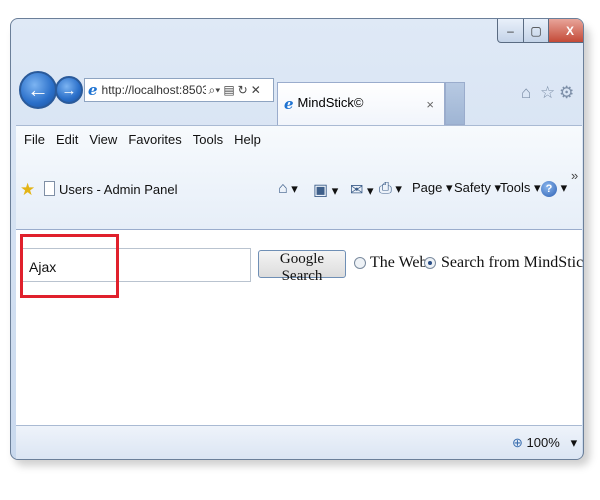 The image size is (600, 500). Describe the element at coordinates (228, 90) in the screenshot. I see `compat-view-icon: ▤` at that location.